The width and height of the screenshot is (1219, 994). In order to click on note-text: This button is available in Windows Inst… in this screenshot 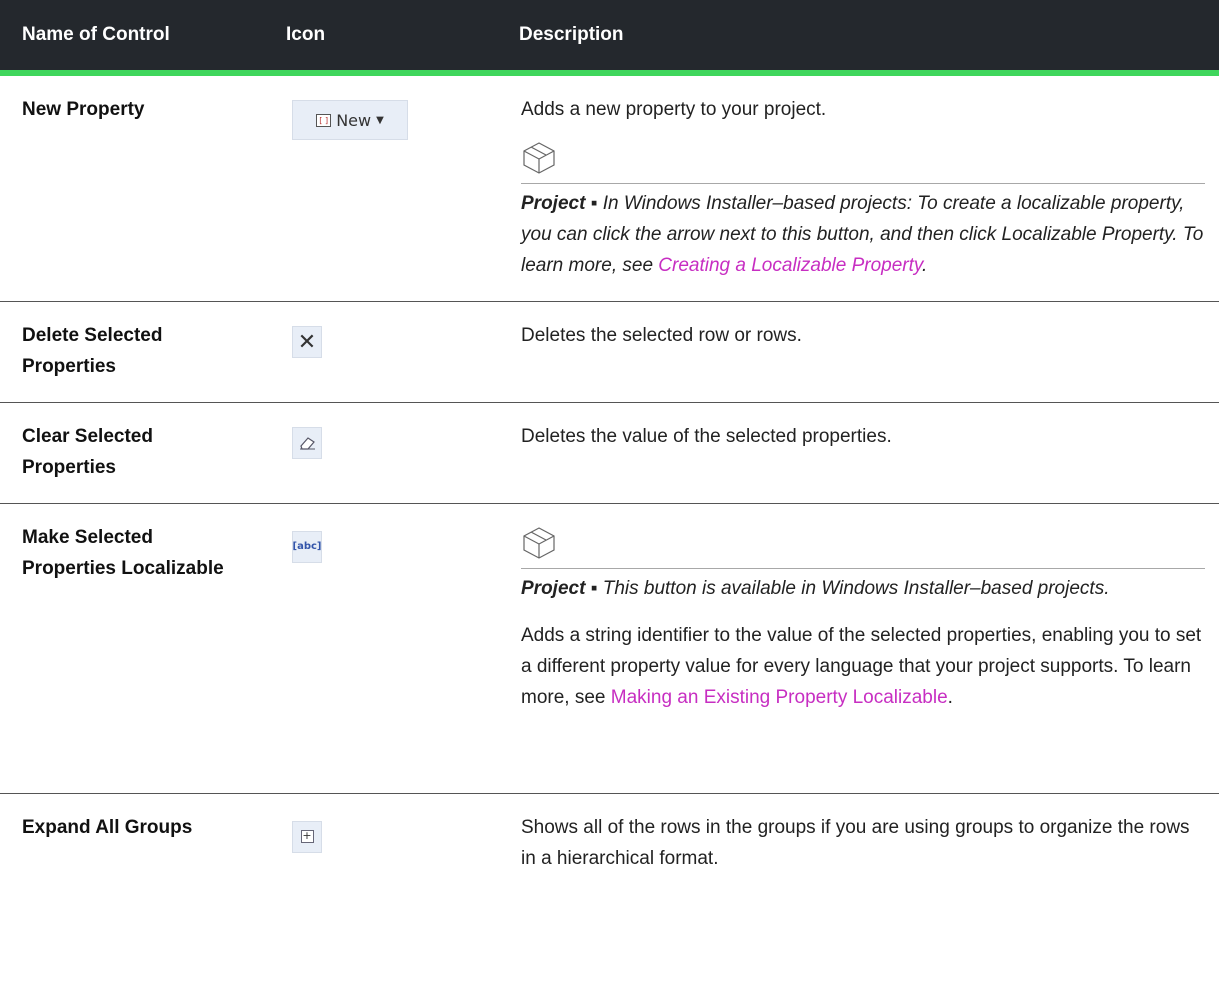, I will do `click(853, 588)`.